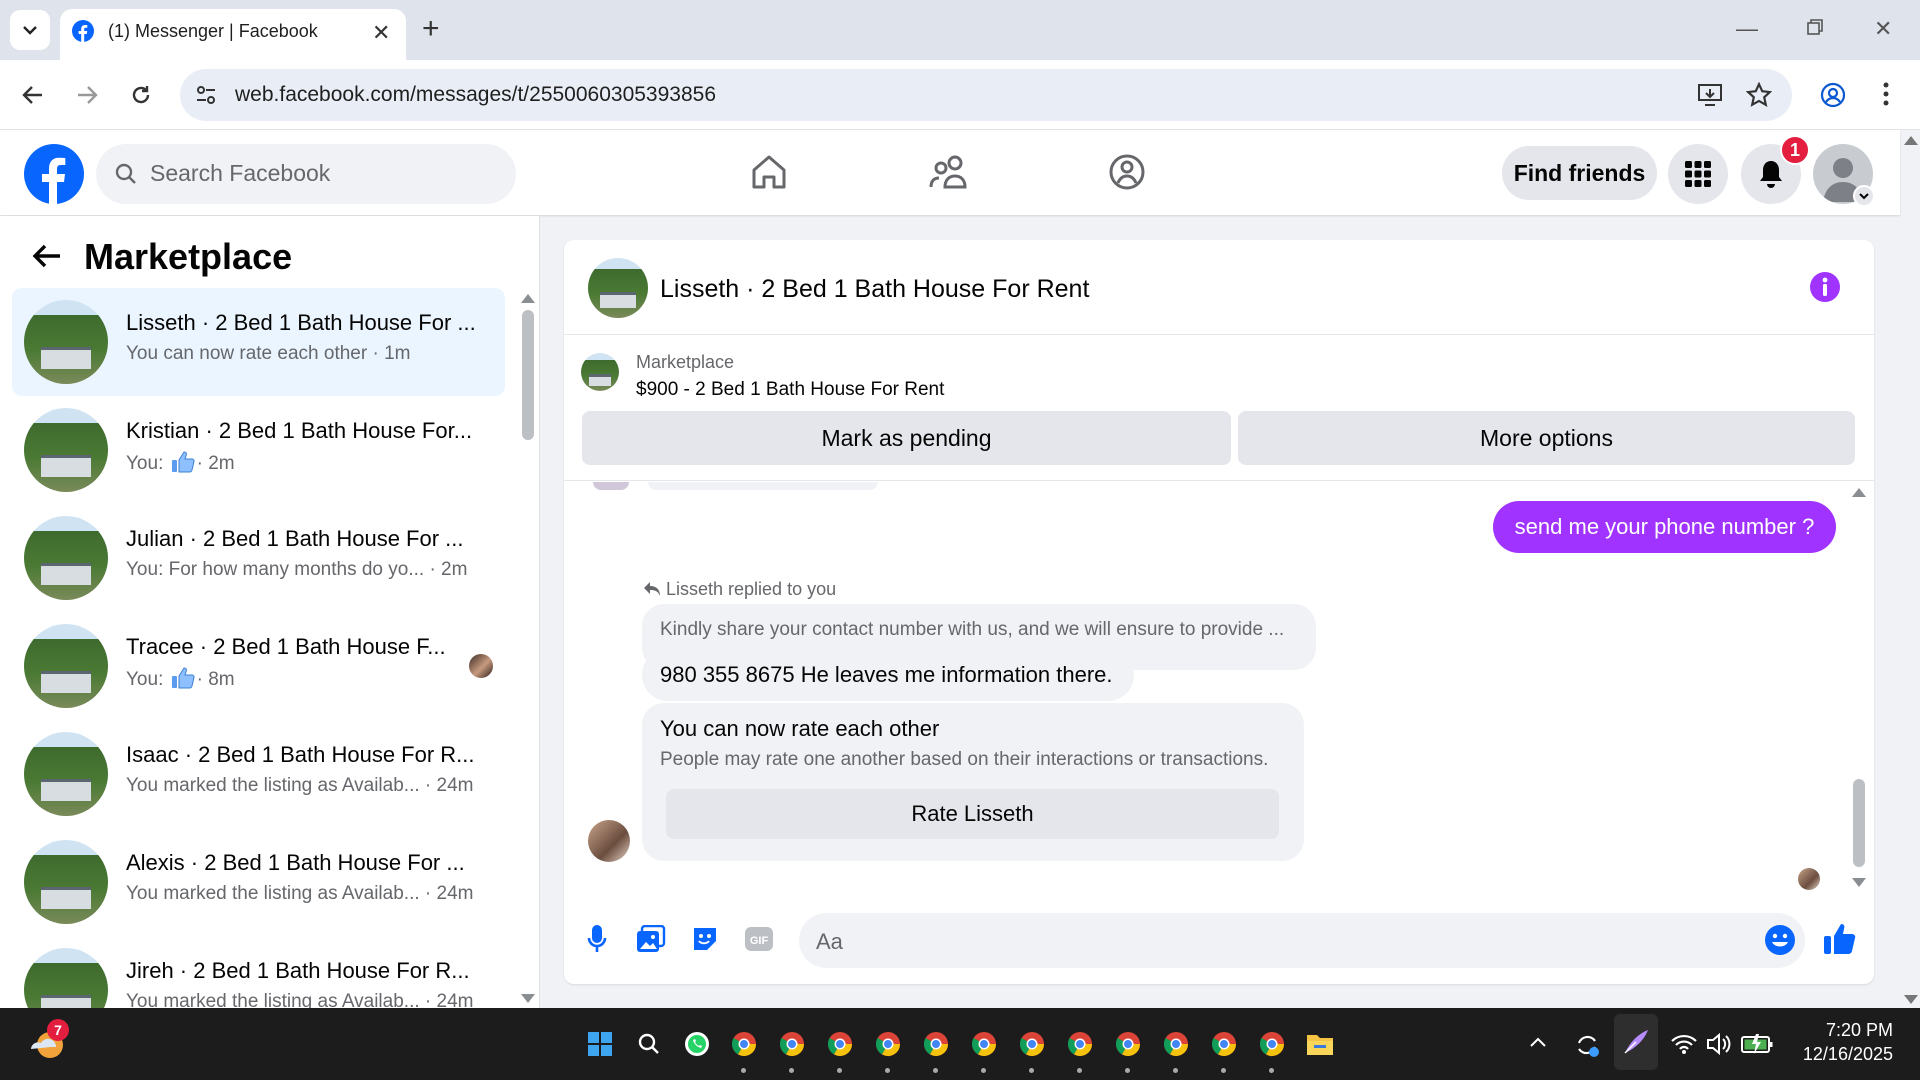 This screenshot has width=1920, height=1080. Describe the element at coordinates (66, 978) in the screenshot. I see `conversation-avatar` at that location.